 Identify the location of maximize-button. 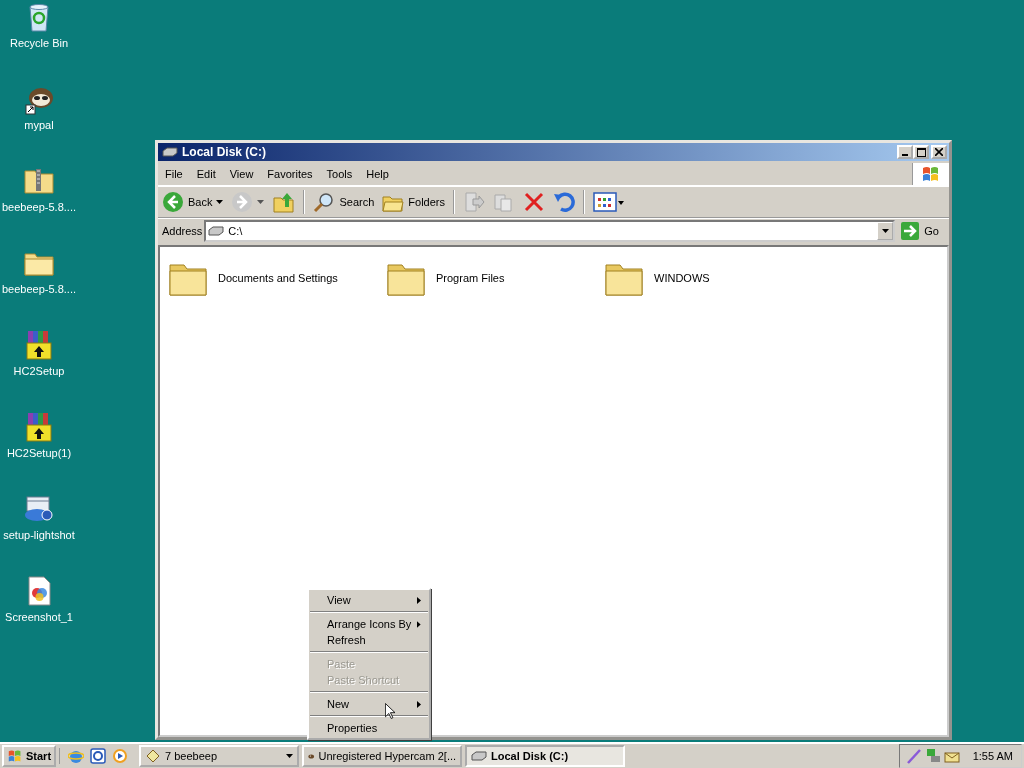
(921, 152).